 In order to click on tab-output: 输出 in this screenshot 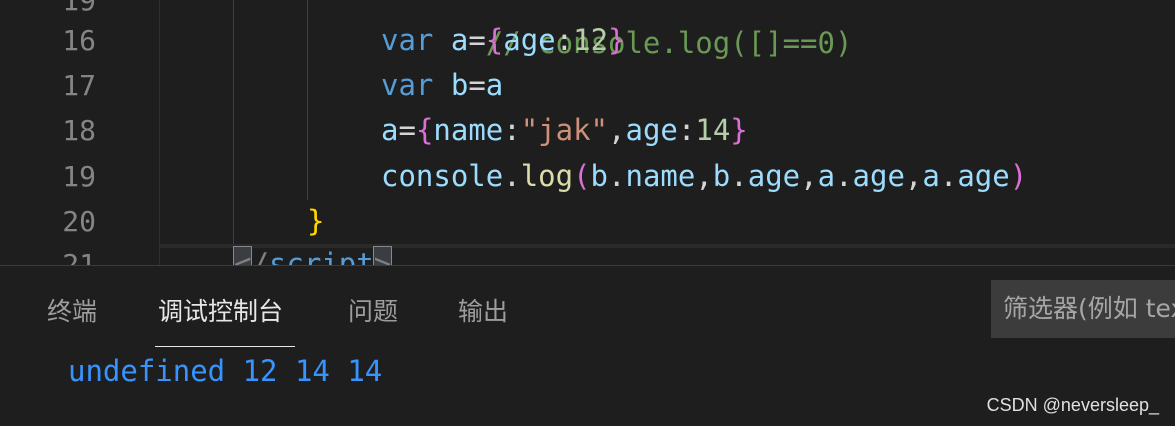, I will do `click(483, 310)`.